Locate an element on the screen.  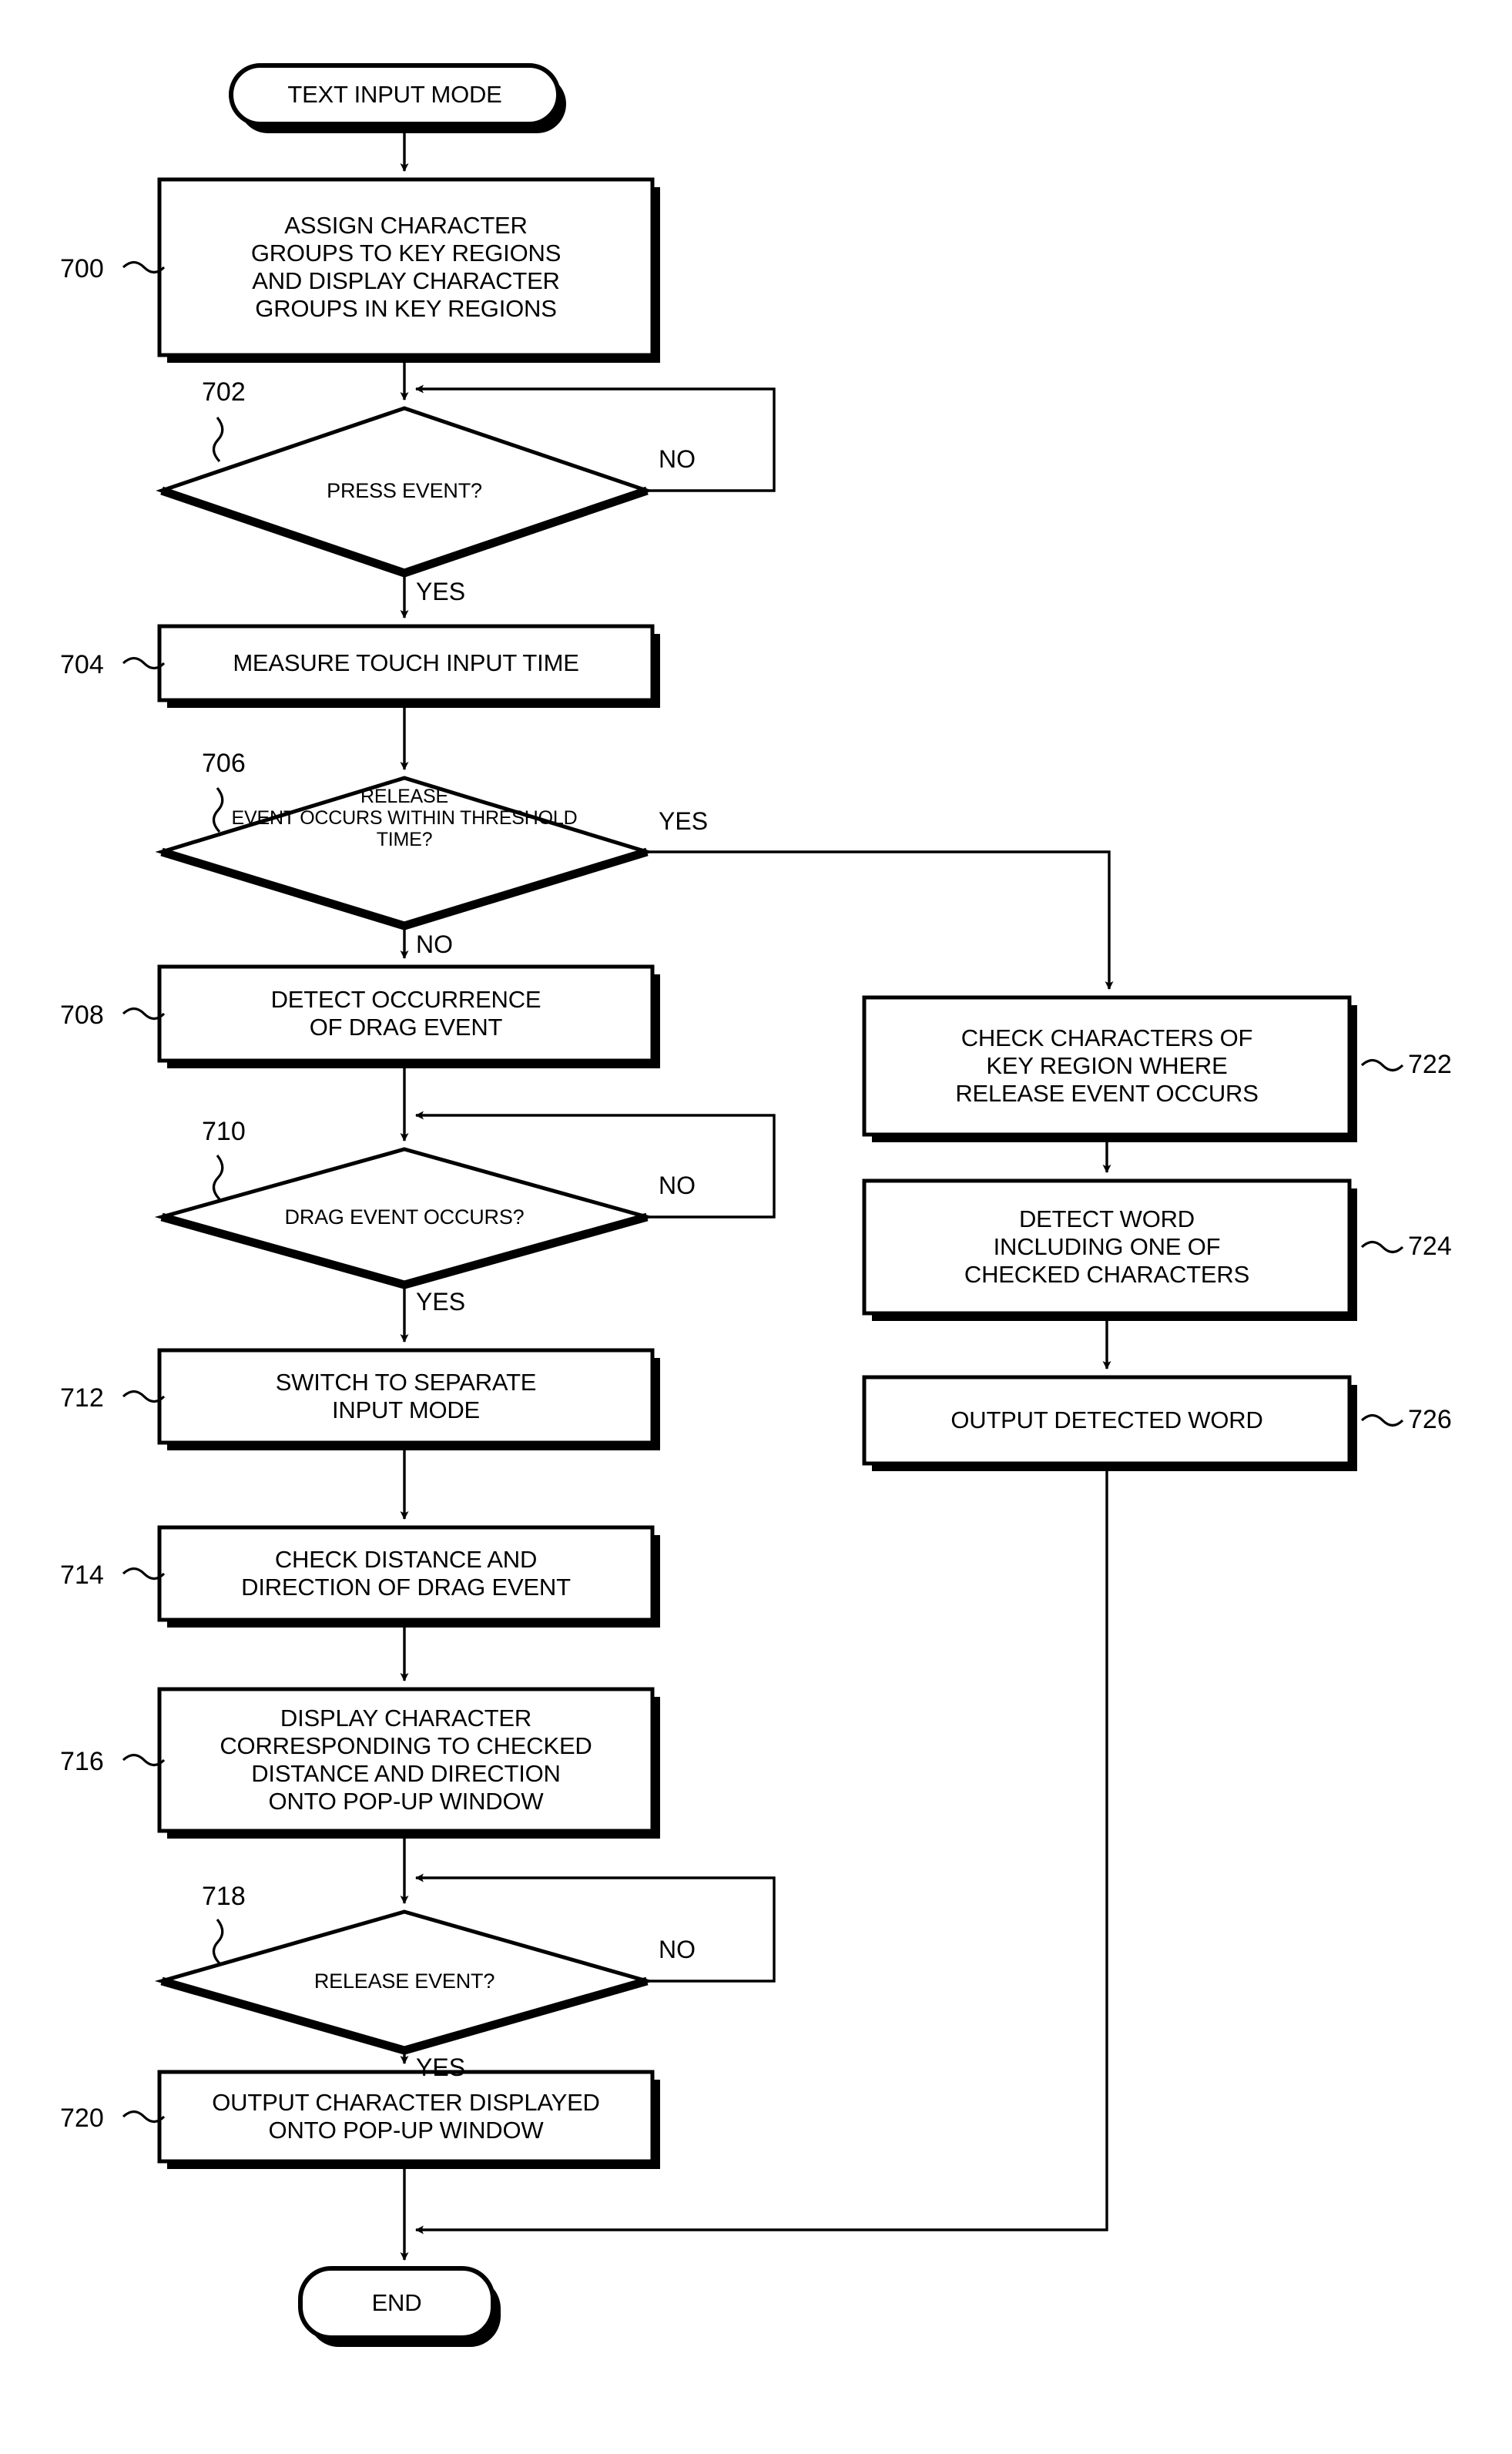
box-708-shape is located at coordinates (406, 1013).